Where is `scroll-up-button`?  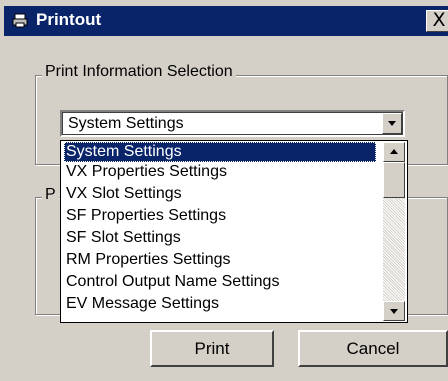
scroll-up-button is located at coordinates (394, 152).